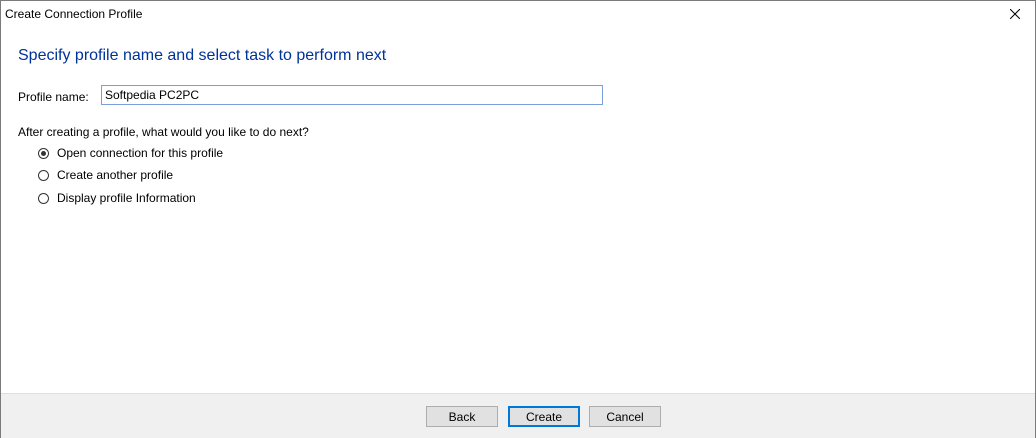 The width and height of the screenshot is (1036, 438). I want to click on button-bar: Back Create Cancel, so click(518, 415).